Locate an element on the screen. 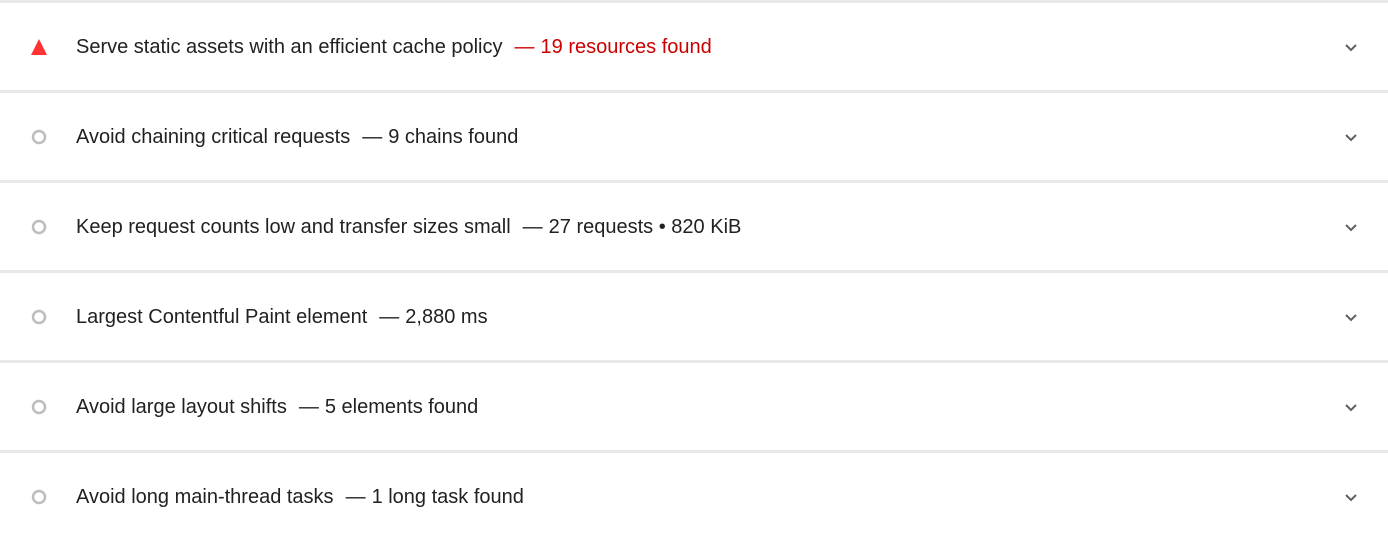 This screenshot has height=542, width=1388. audit-display-value: 2,880 ms is located at coordinates (446, 316).